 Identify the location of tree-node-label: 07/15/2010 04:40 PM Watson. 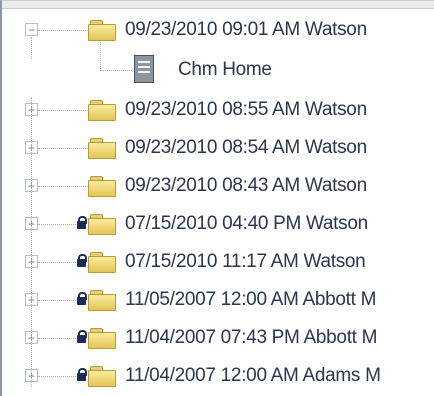
(246, 223).